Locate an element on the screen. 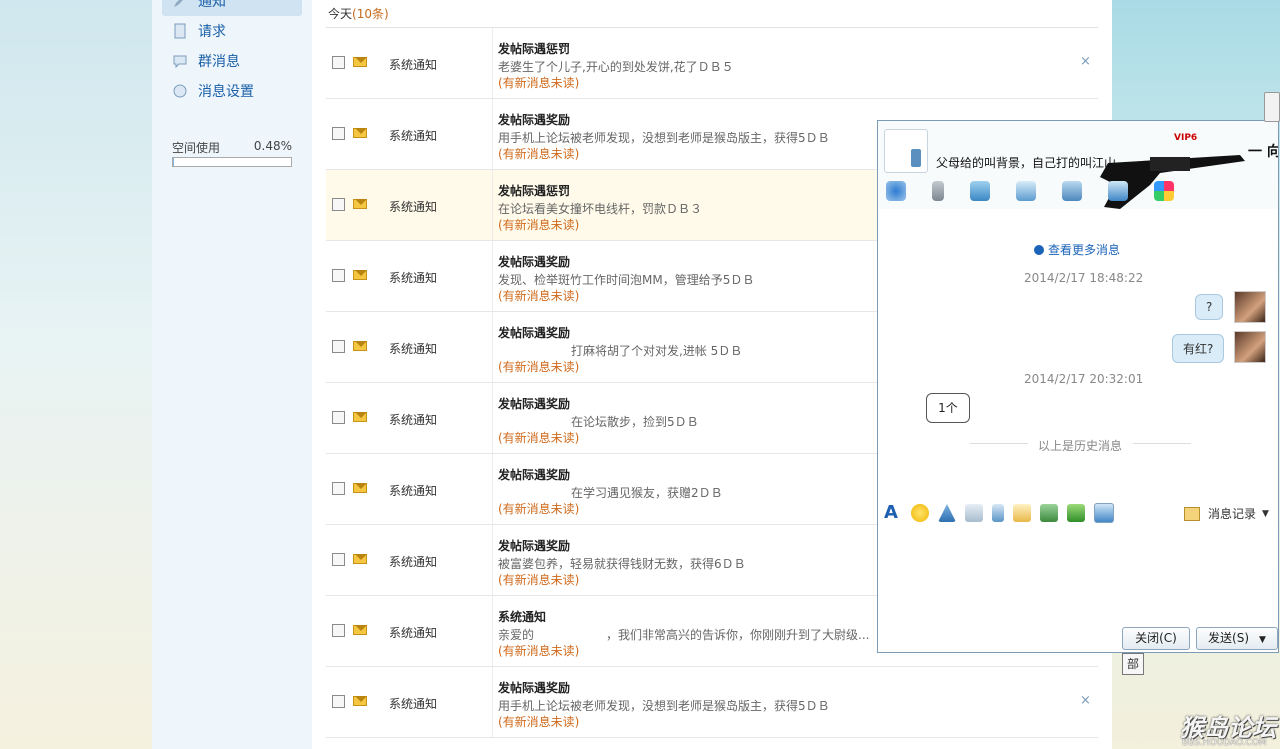 The image size is (1280, 749). remote-desktop-icon is located at coordinates (1072, 191).